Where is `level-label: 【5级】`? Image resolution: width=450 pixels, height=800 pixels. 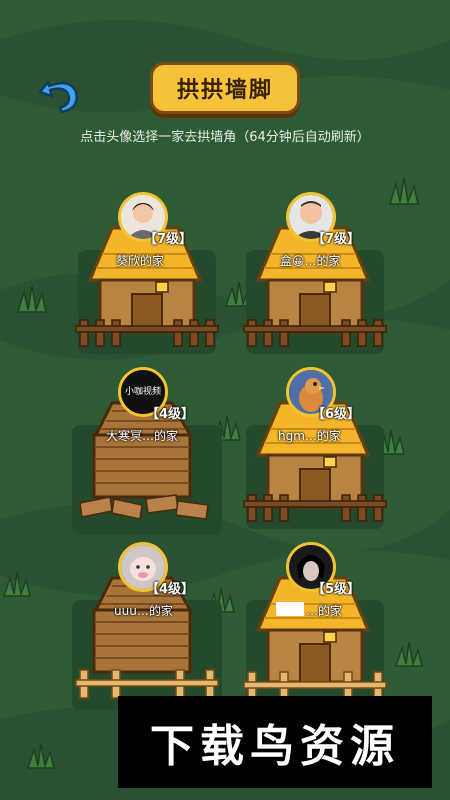
level-label: 【5级】 is located at coordinates (336, 589).